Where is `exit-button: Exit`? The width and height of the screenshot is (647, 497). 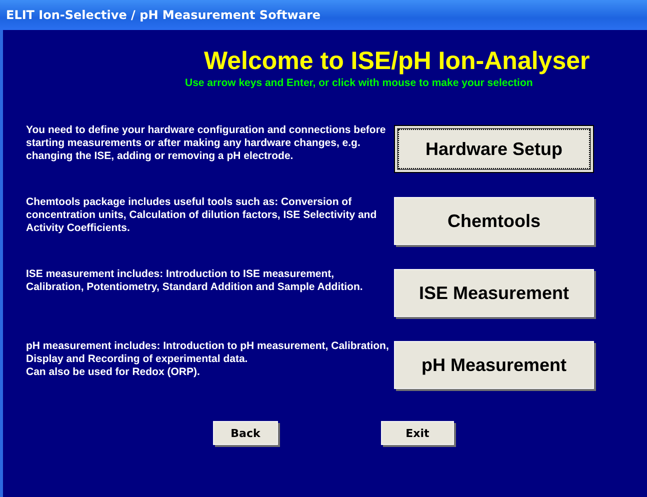
exit-button: Exit is located at coordinates (417, 433).